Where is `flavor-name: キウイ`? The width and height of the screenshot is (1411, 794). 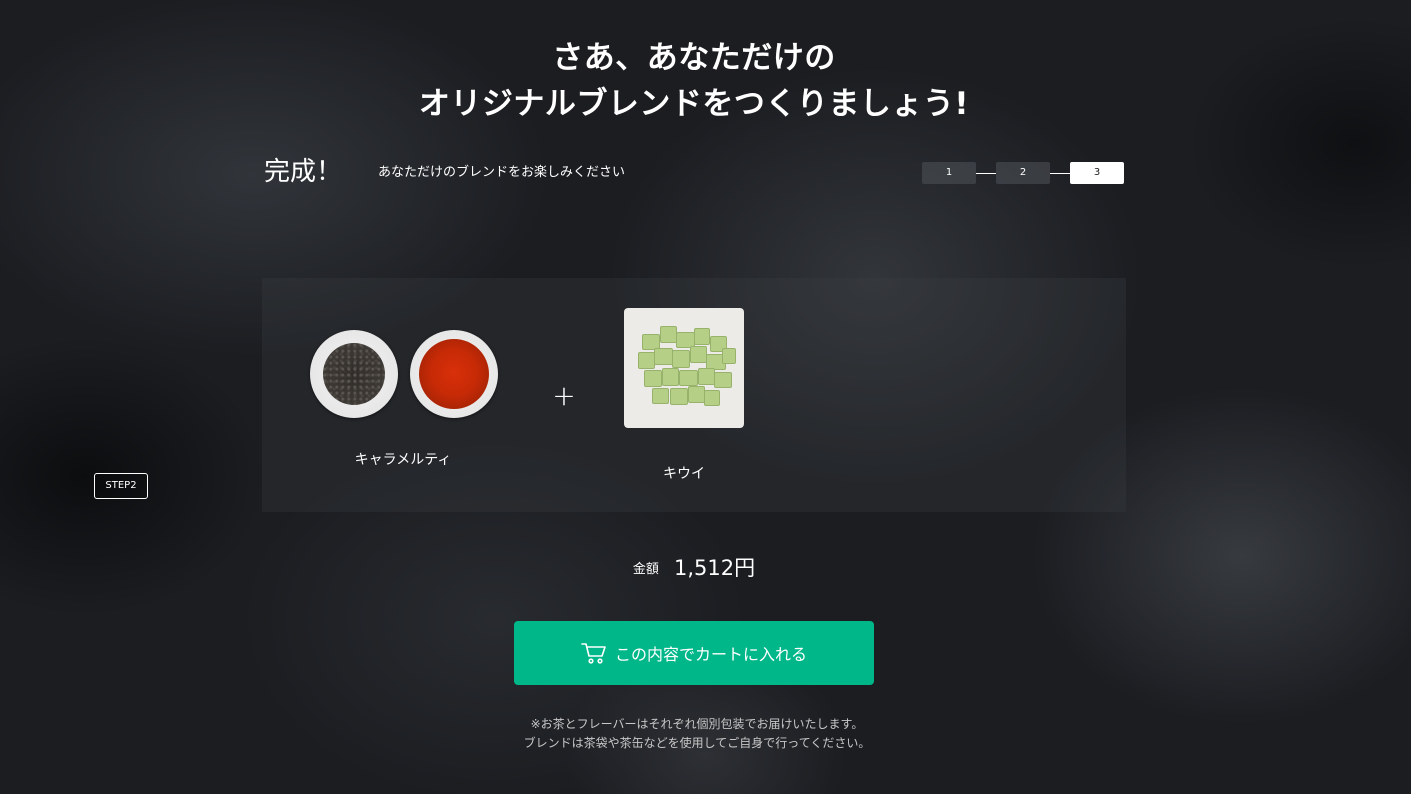
flavor-name: キウイ is located at coordinates (684, 474).